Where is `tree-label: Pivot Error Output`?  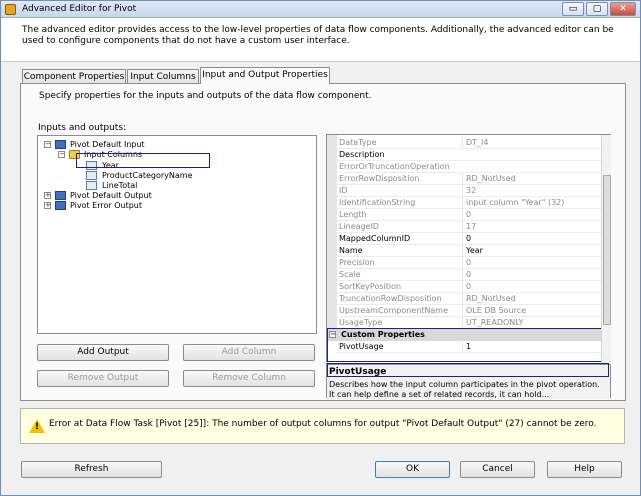
tree-label: Pivot Error Output is located at coordinates (106, 205).